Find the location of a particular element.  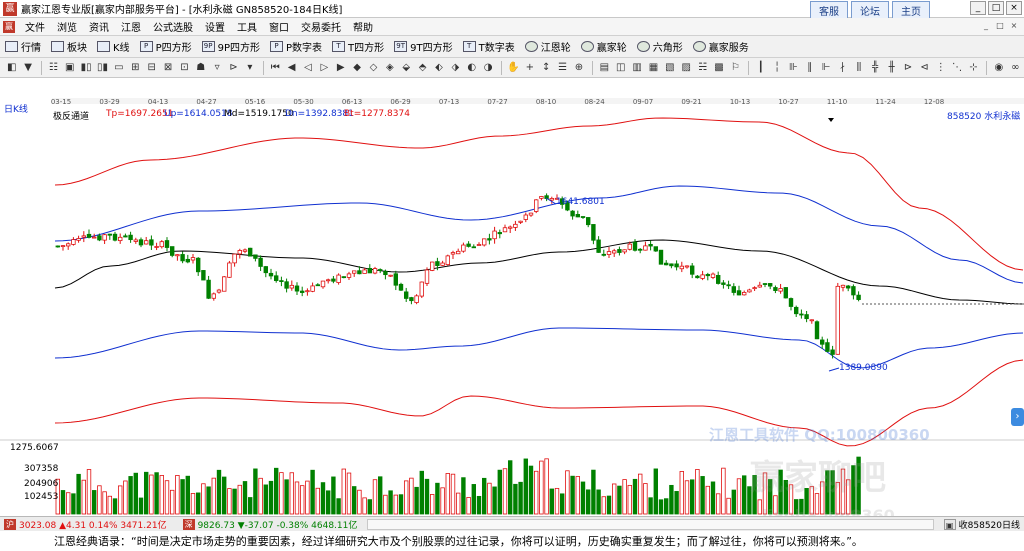

draw-tool-button-5-6: ⫼ is located at coordinates (858, 67).